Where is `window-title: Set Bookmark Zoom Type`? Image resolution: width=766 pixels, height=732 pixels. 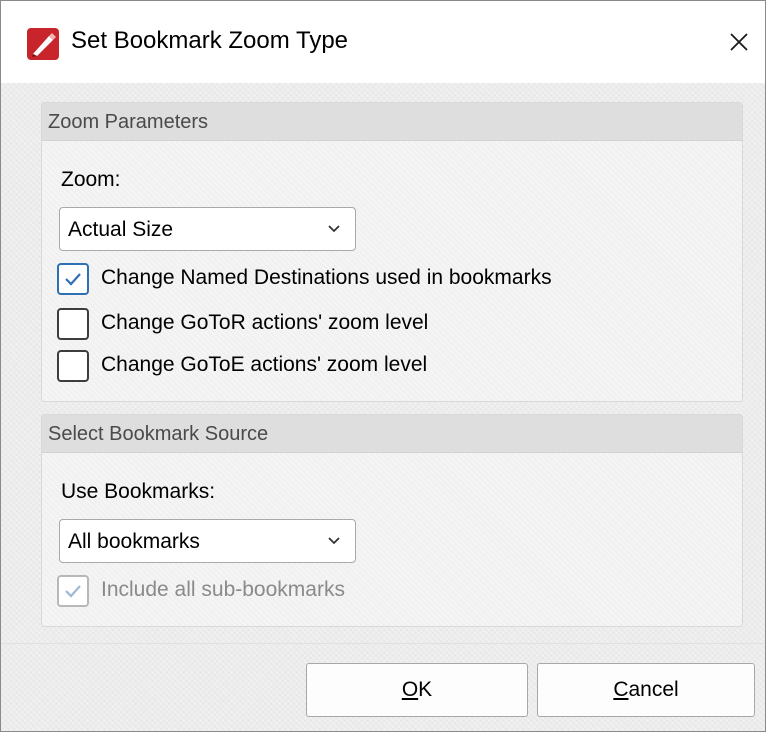
window-title: Set Bookmark Zoom Type is located at coordinates (210, 40).